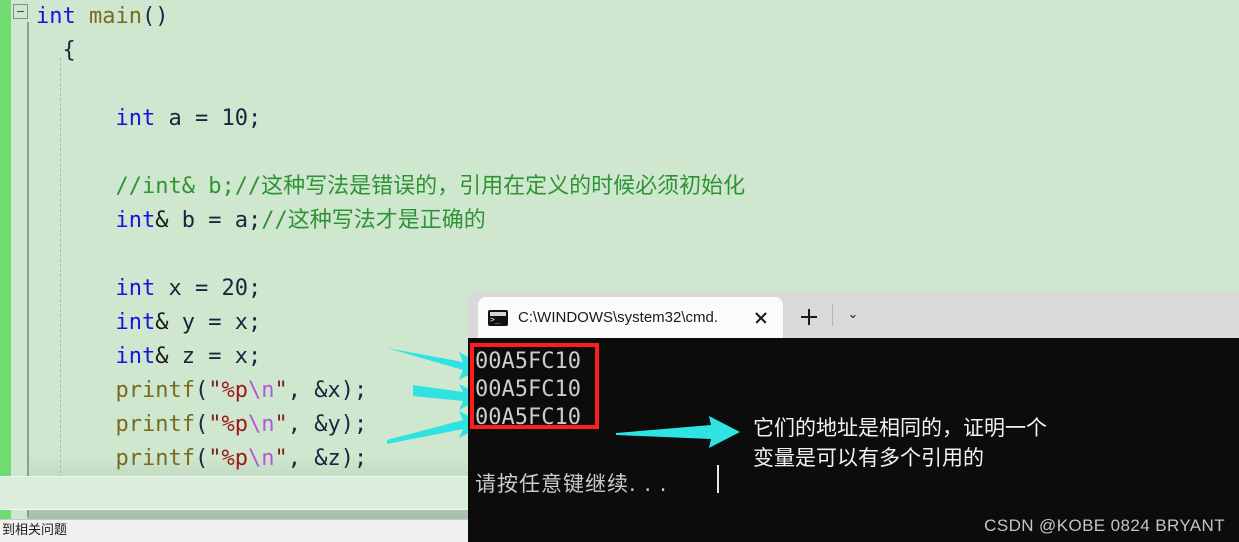 The width and height of the screenshot is (1239, 542). I want to click on annotation-note-text: 它们的地址是相同的，证明一个 变量是可以有多个引用的, so click(900, 443).